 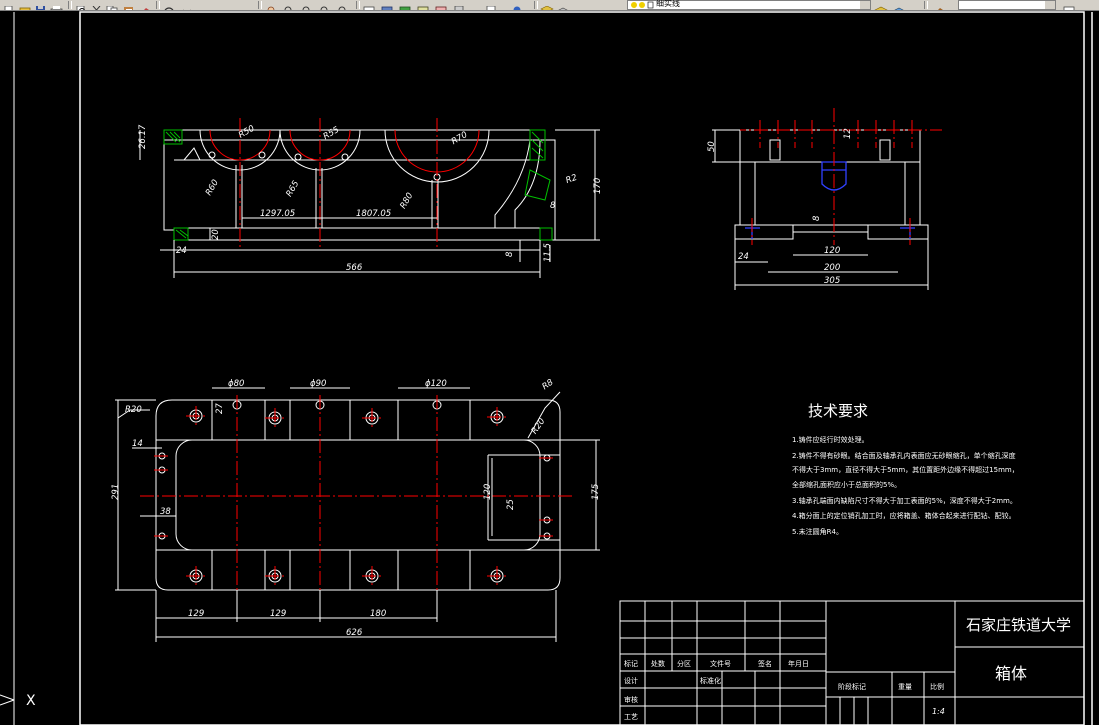 What do you see at coordinates (292, 188) in the screenshot?
I see `dim-label: R65` at bounding box center [292, 188].